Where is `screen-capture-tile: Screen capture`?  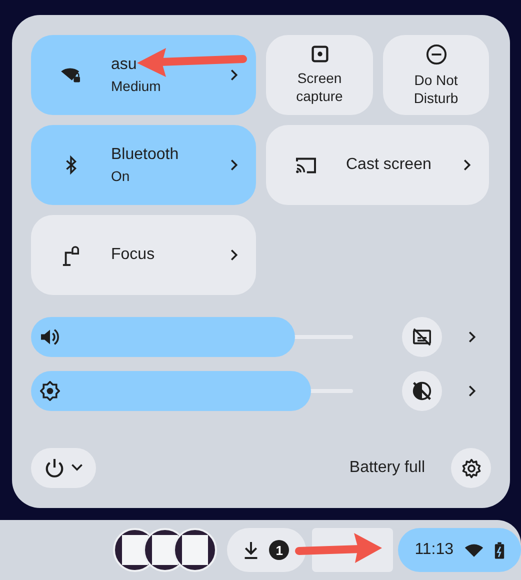 screen-capture-tile: Screen capture is located at coordinates (319, 75).